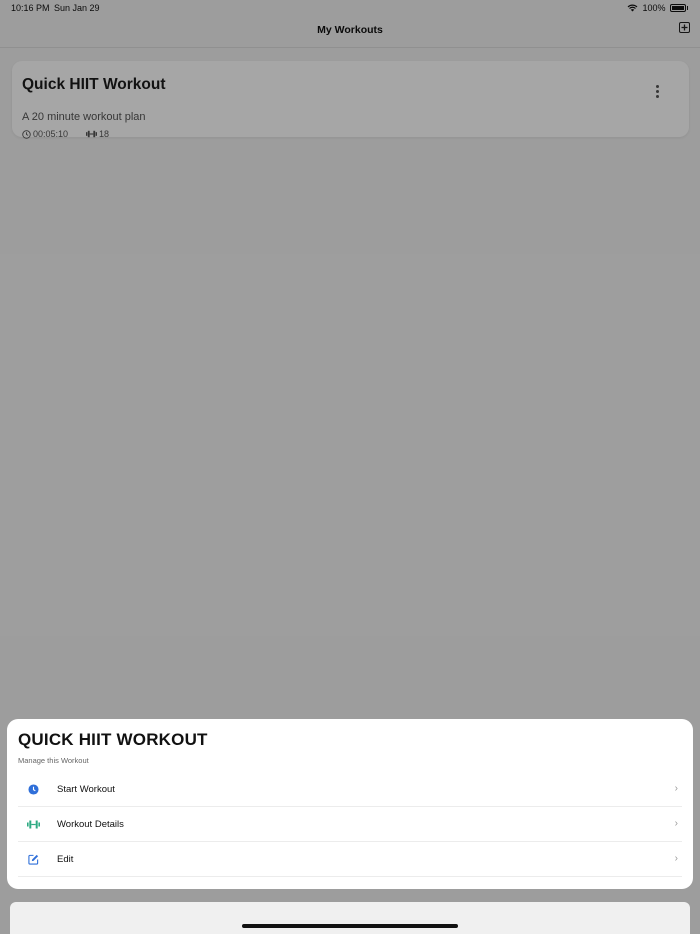  What do you see at coordinates (350, 926) in the screenshot?
I see `home-indicator` at bounding box center [350, 926].